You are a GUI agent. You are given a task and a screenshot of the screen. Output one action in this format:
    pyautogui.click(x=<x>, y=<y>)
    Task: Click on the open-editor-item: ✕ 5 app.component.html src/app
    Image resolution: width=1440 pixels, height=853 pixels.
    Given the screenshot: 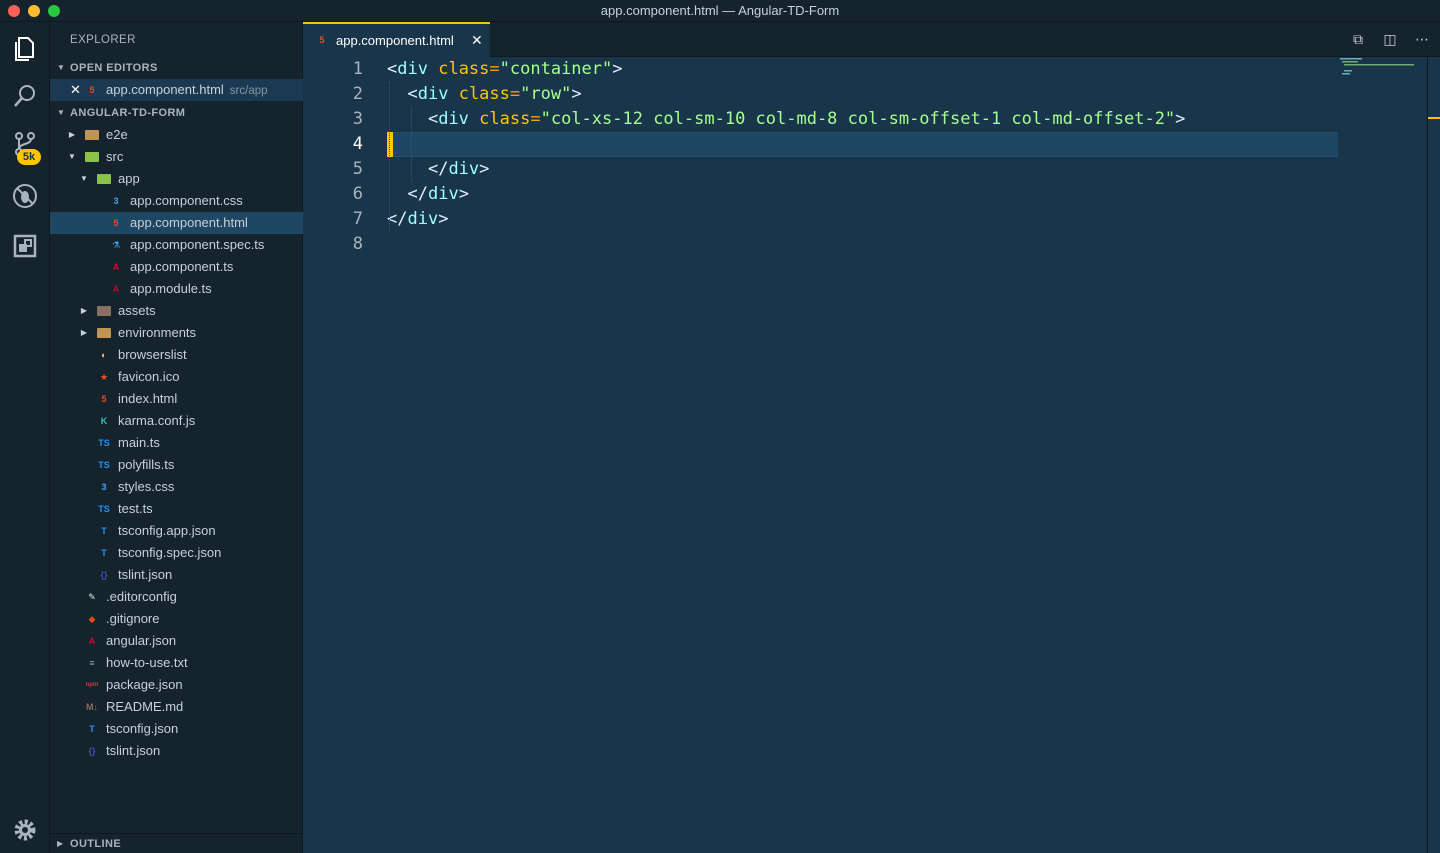 What is the action you would take?
    pyautogui.click(x=176, y=90)
    